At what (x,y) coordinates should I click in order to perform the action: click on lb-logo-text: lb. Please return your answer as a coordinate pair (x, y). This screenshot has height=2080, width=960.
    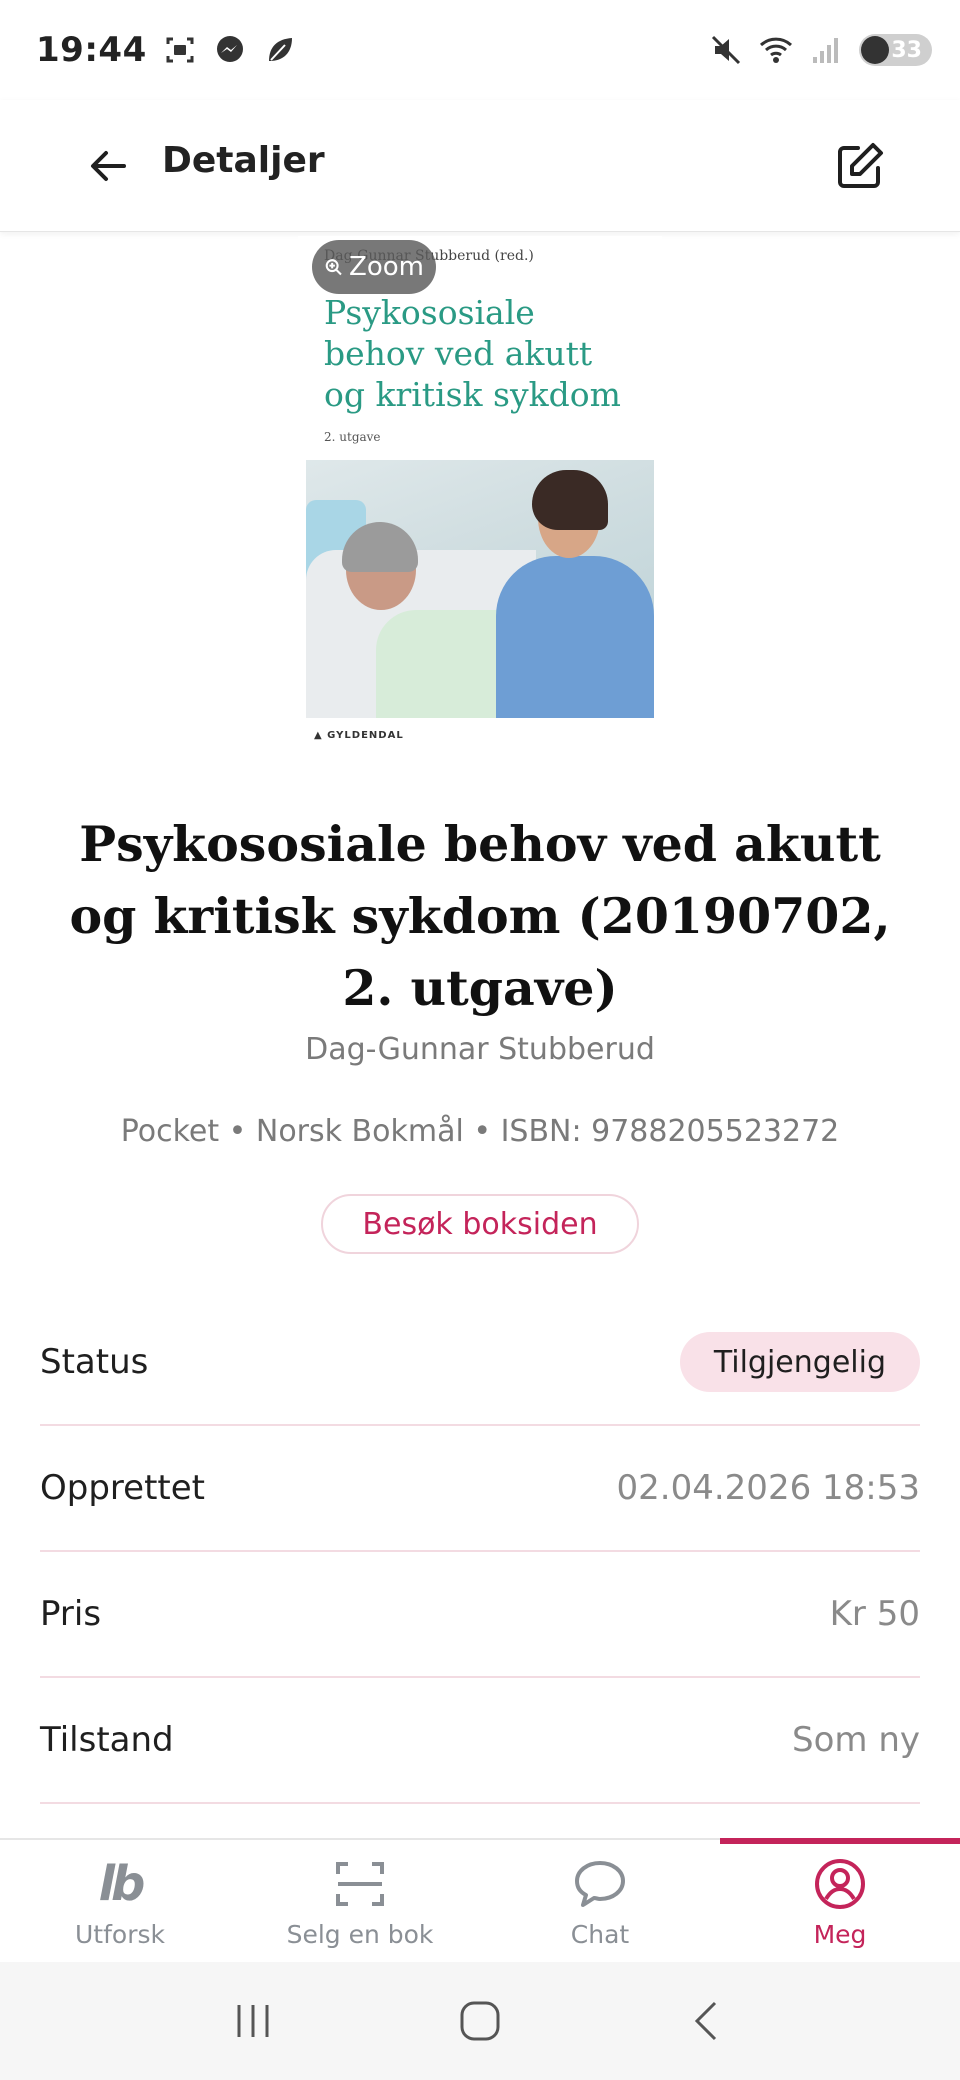
    Looking at the image, I should click on (122, 1884).